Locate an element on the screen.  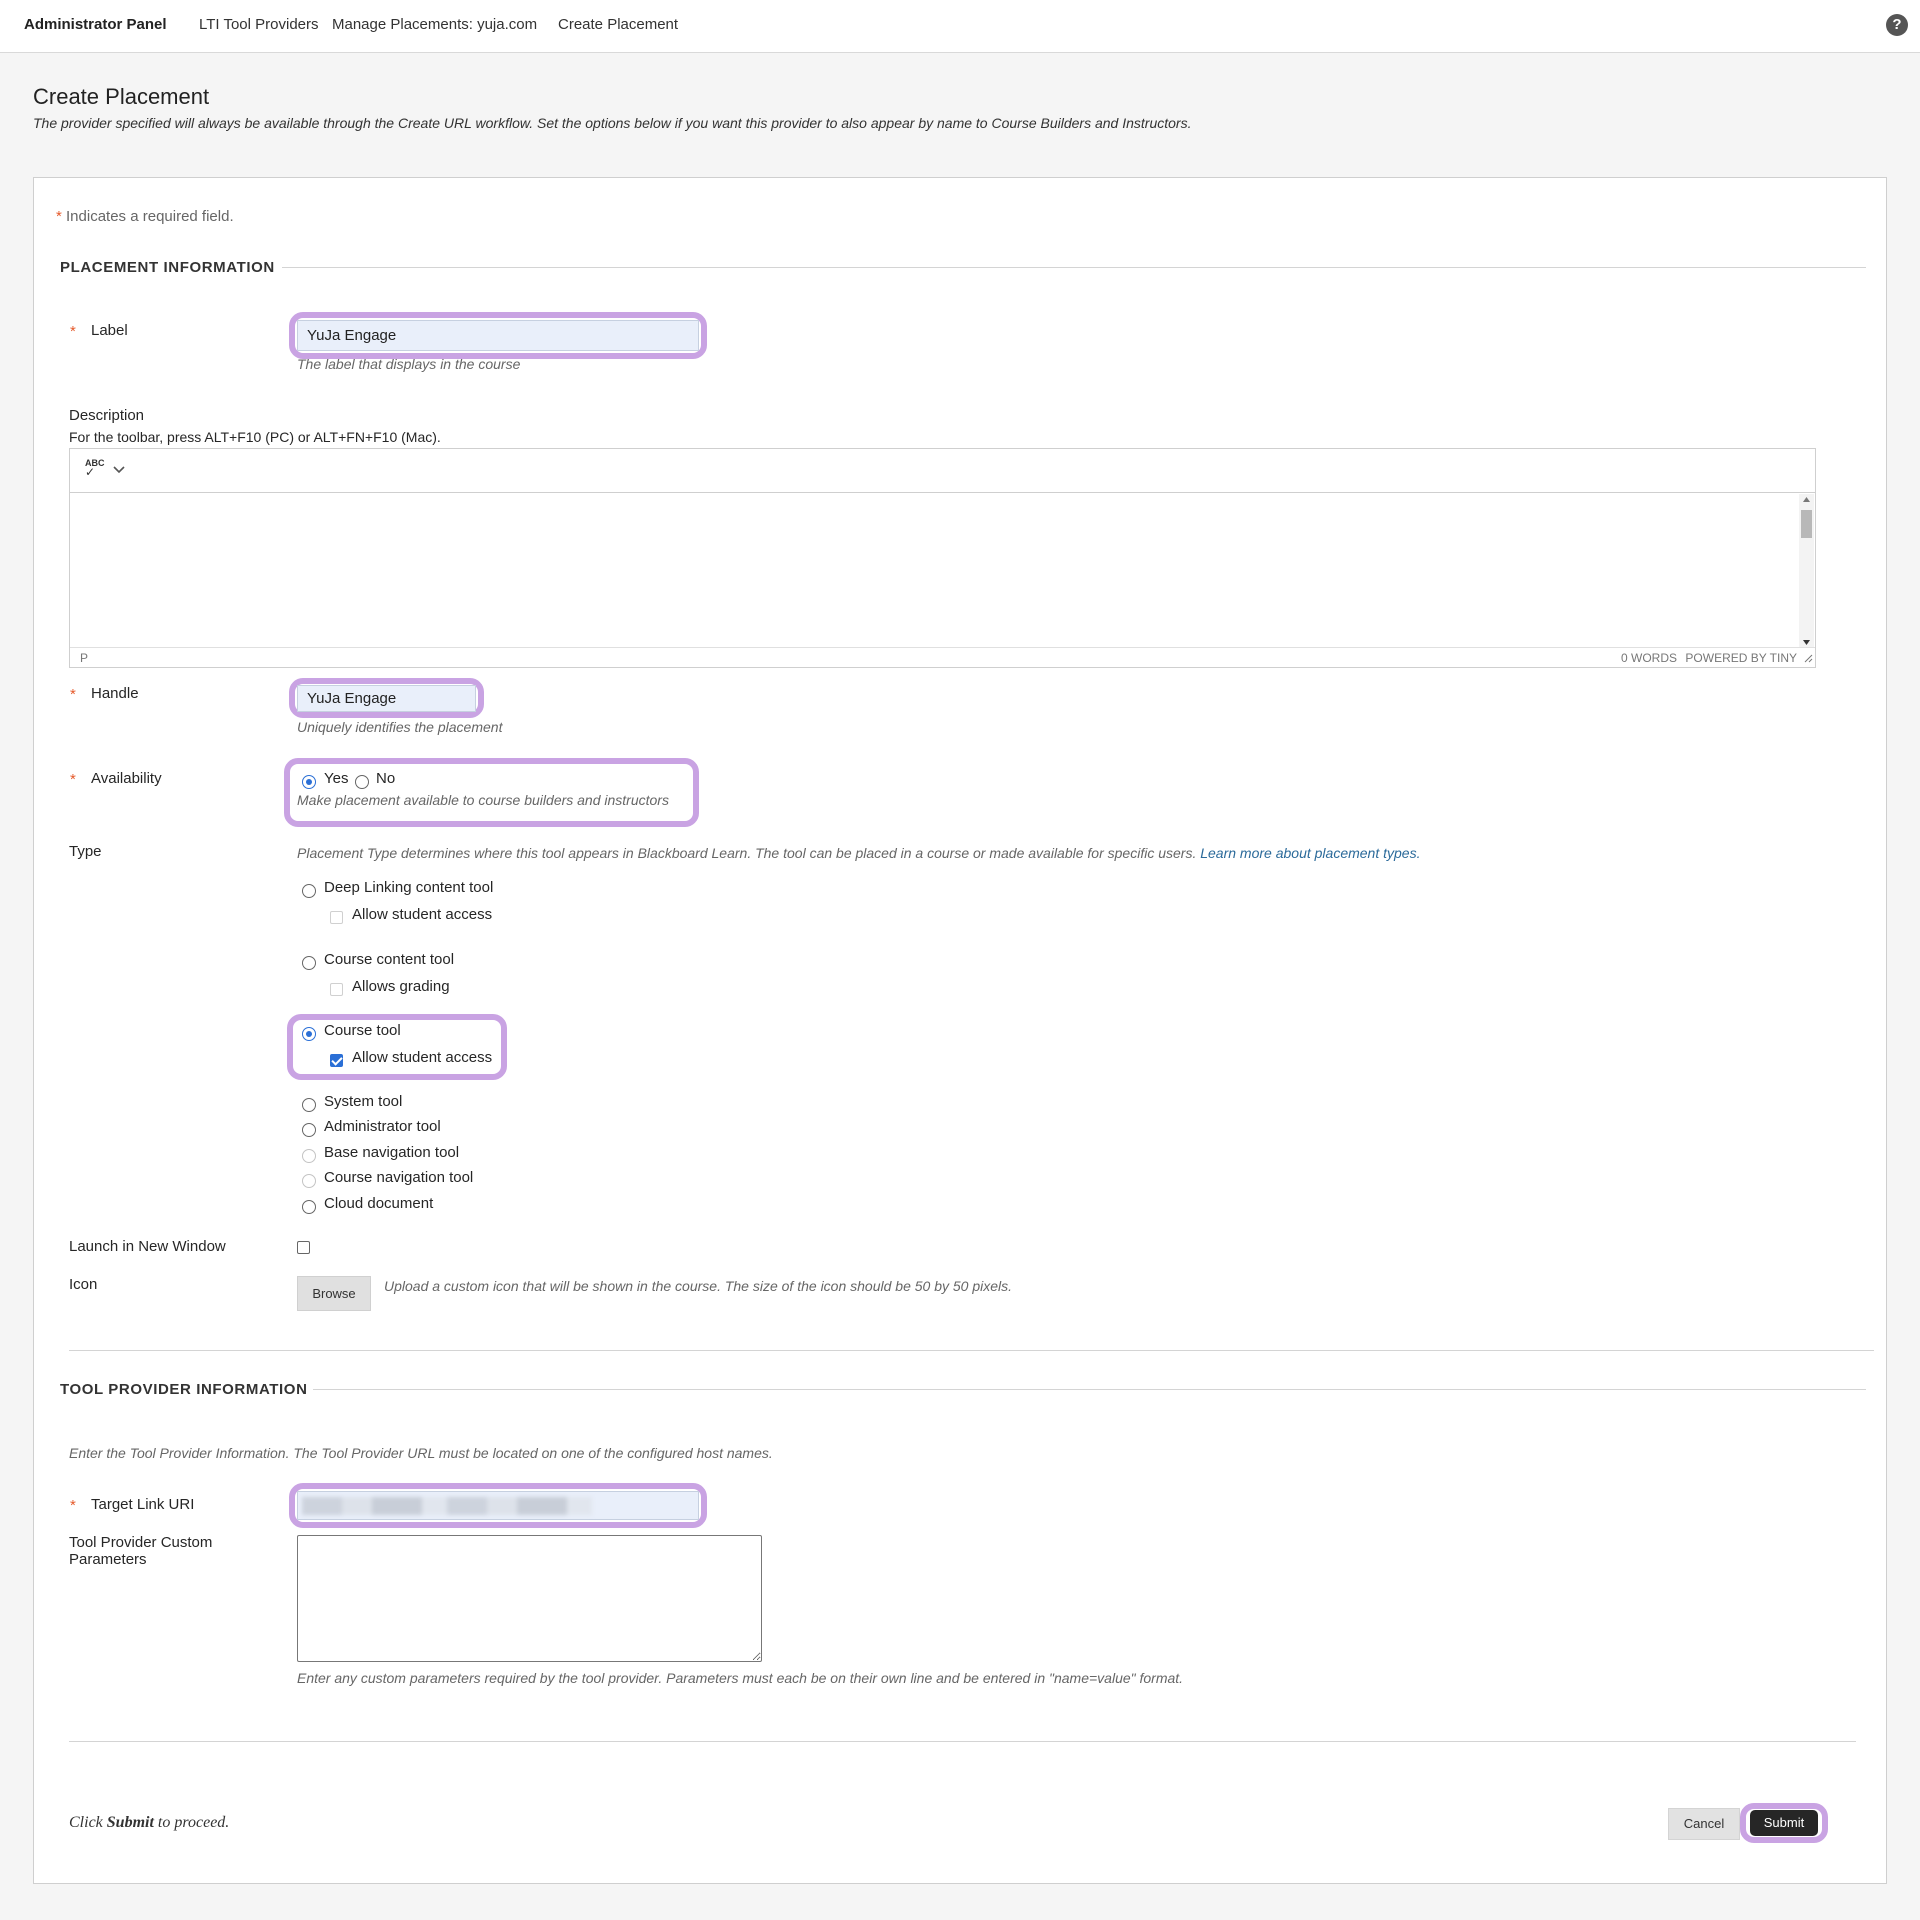
course-tool-label: Course tool is located at coordinates (362, 1030).